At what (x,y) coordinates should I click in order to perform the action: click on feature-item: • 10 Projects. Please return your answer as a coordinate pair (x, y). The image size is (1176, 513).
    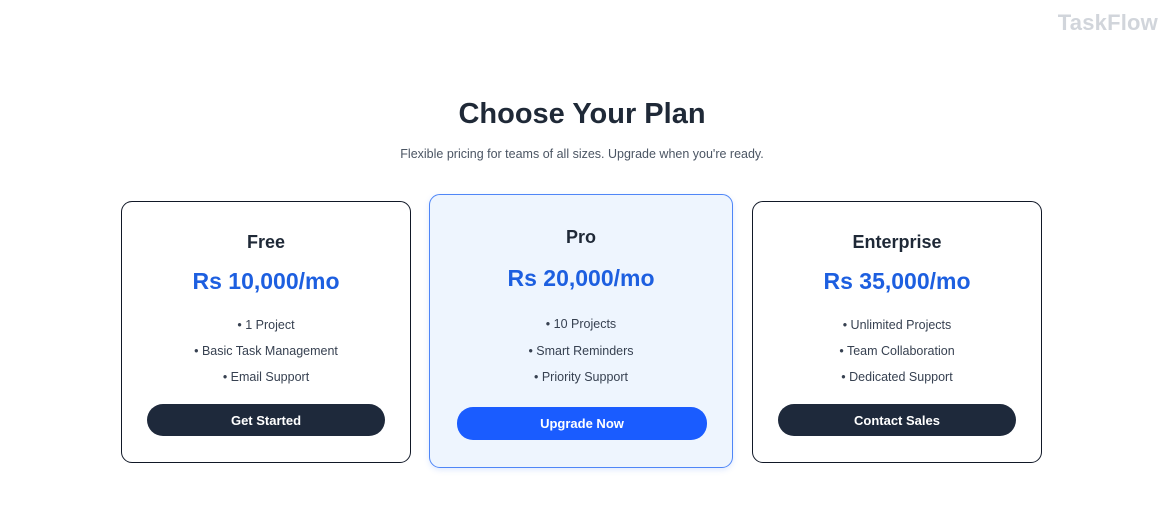
    Looking at the image, I should click on (581, 324).